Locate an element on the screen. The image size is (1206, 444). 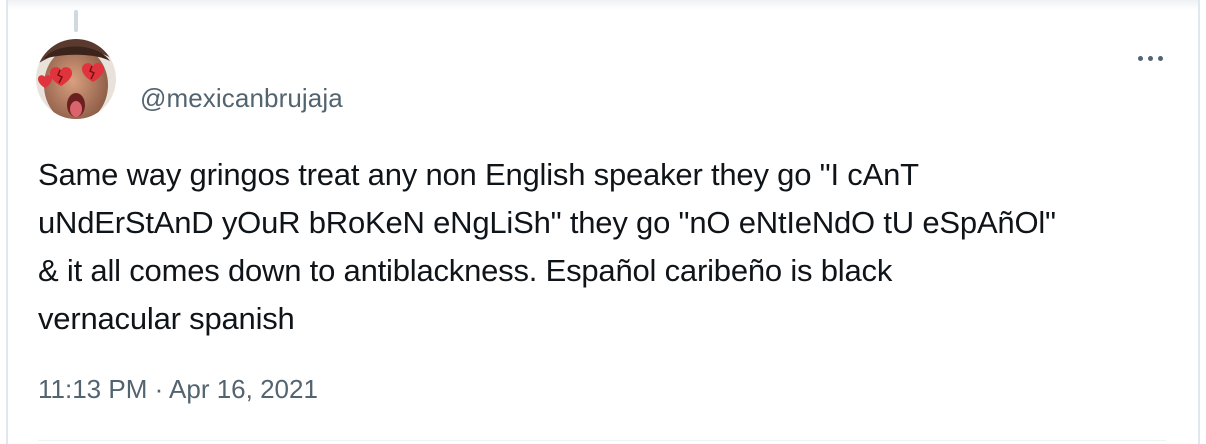
divider is located at coordinates (602, 440).